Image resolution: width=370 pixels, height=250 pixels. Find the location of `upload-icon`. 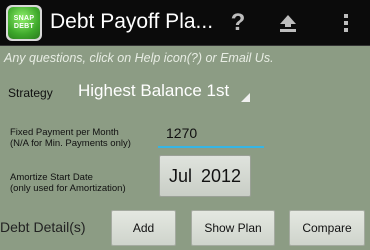

upload-icon is located at coordinates (288, 23).